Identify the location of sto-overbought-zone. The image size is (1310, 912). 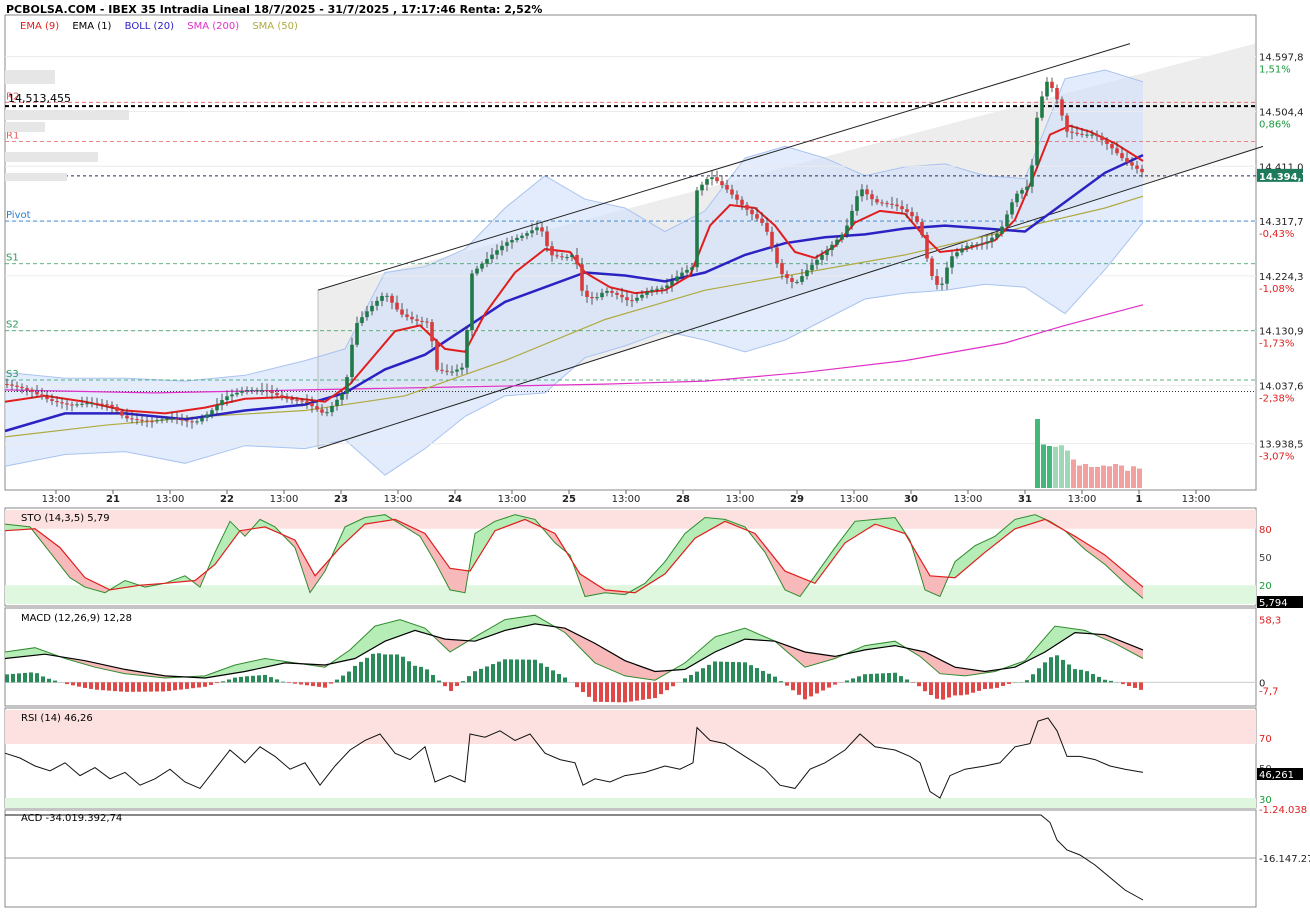
(630, 519).